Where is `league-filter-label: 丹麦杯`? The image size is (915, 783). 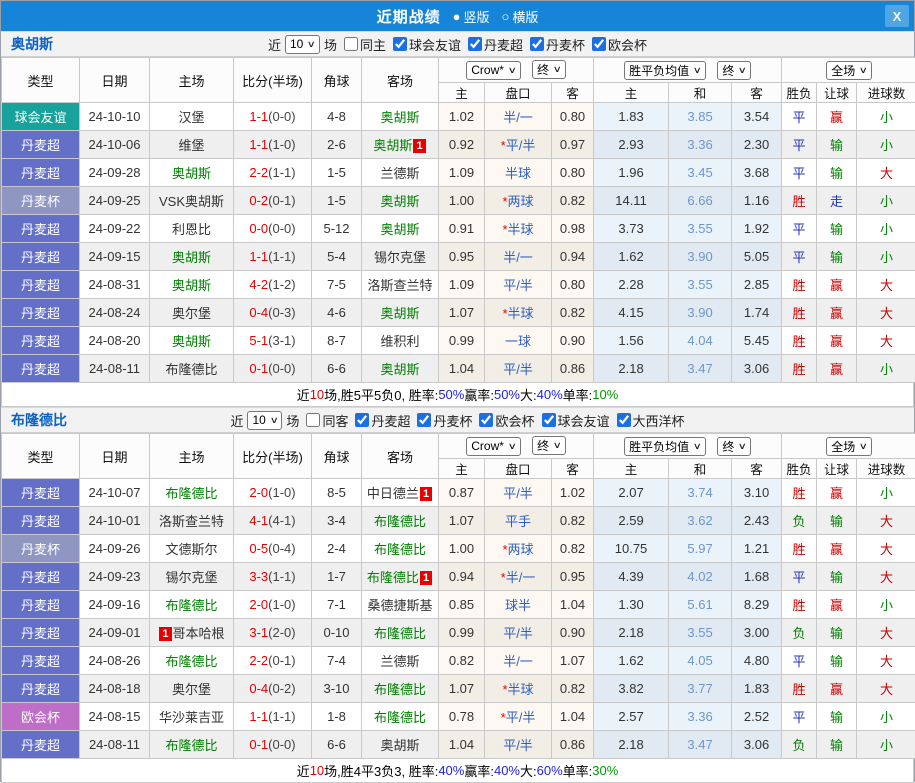
league-filter-label: 丹麦杯 is located at coordinates (565, 44).